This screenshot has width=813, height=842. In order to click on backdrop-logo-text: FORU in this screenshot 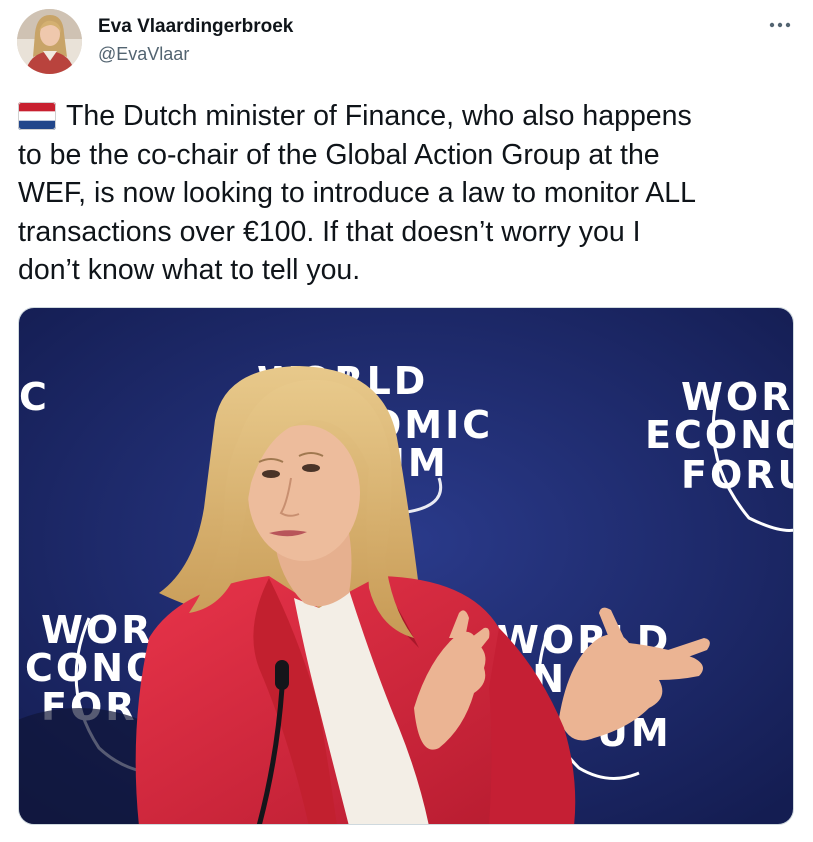, I will do `click(737, 475)`.